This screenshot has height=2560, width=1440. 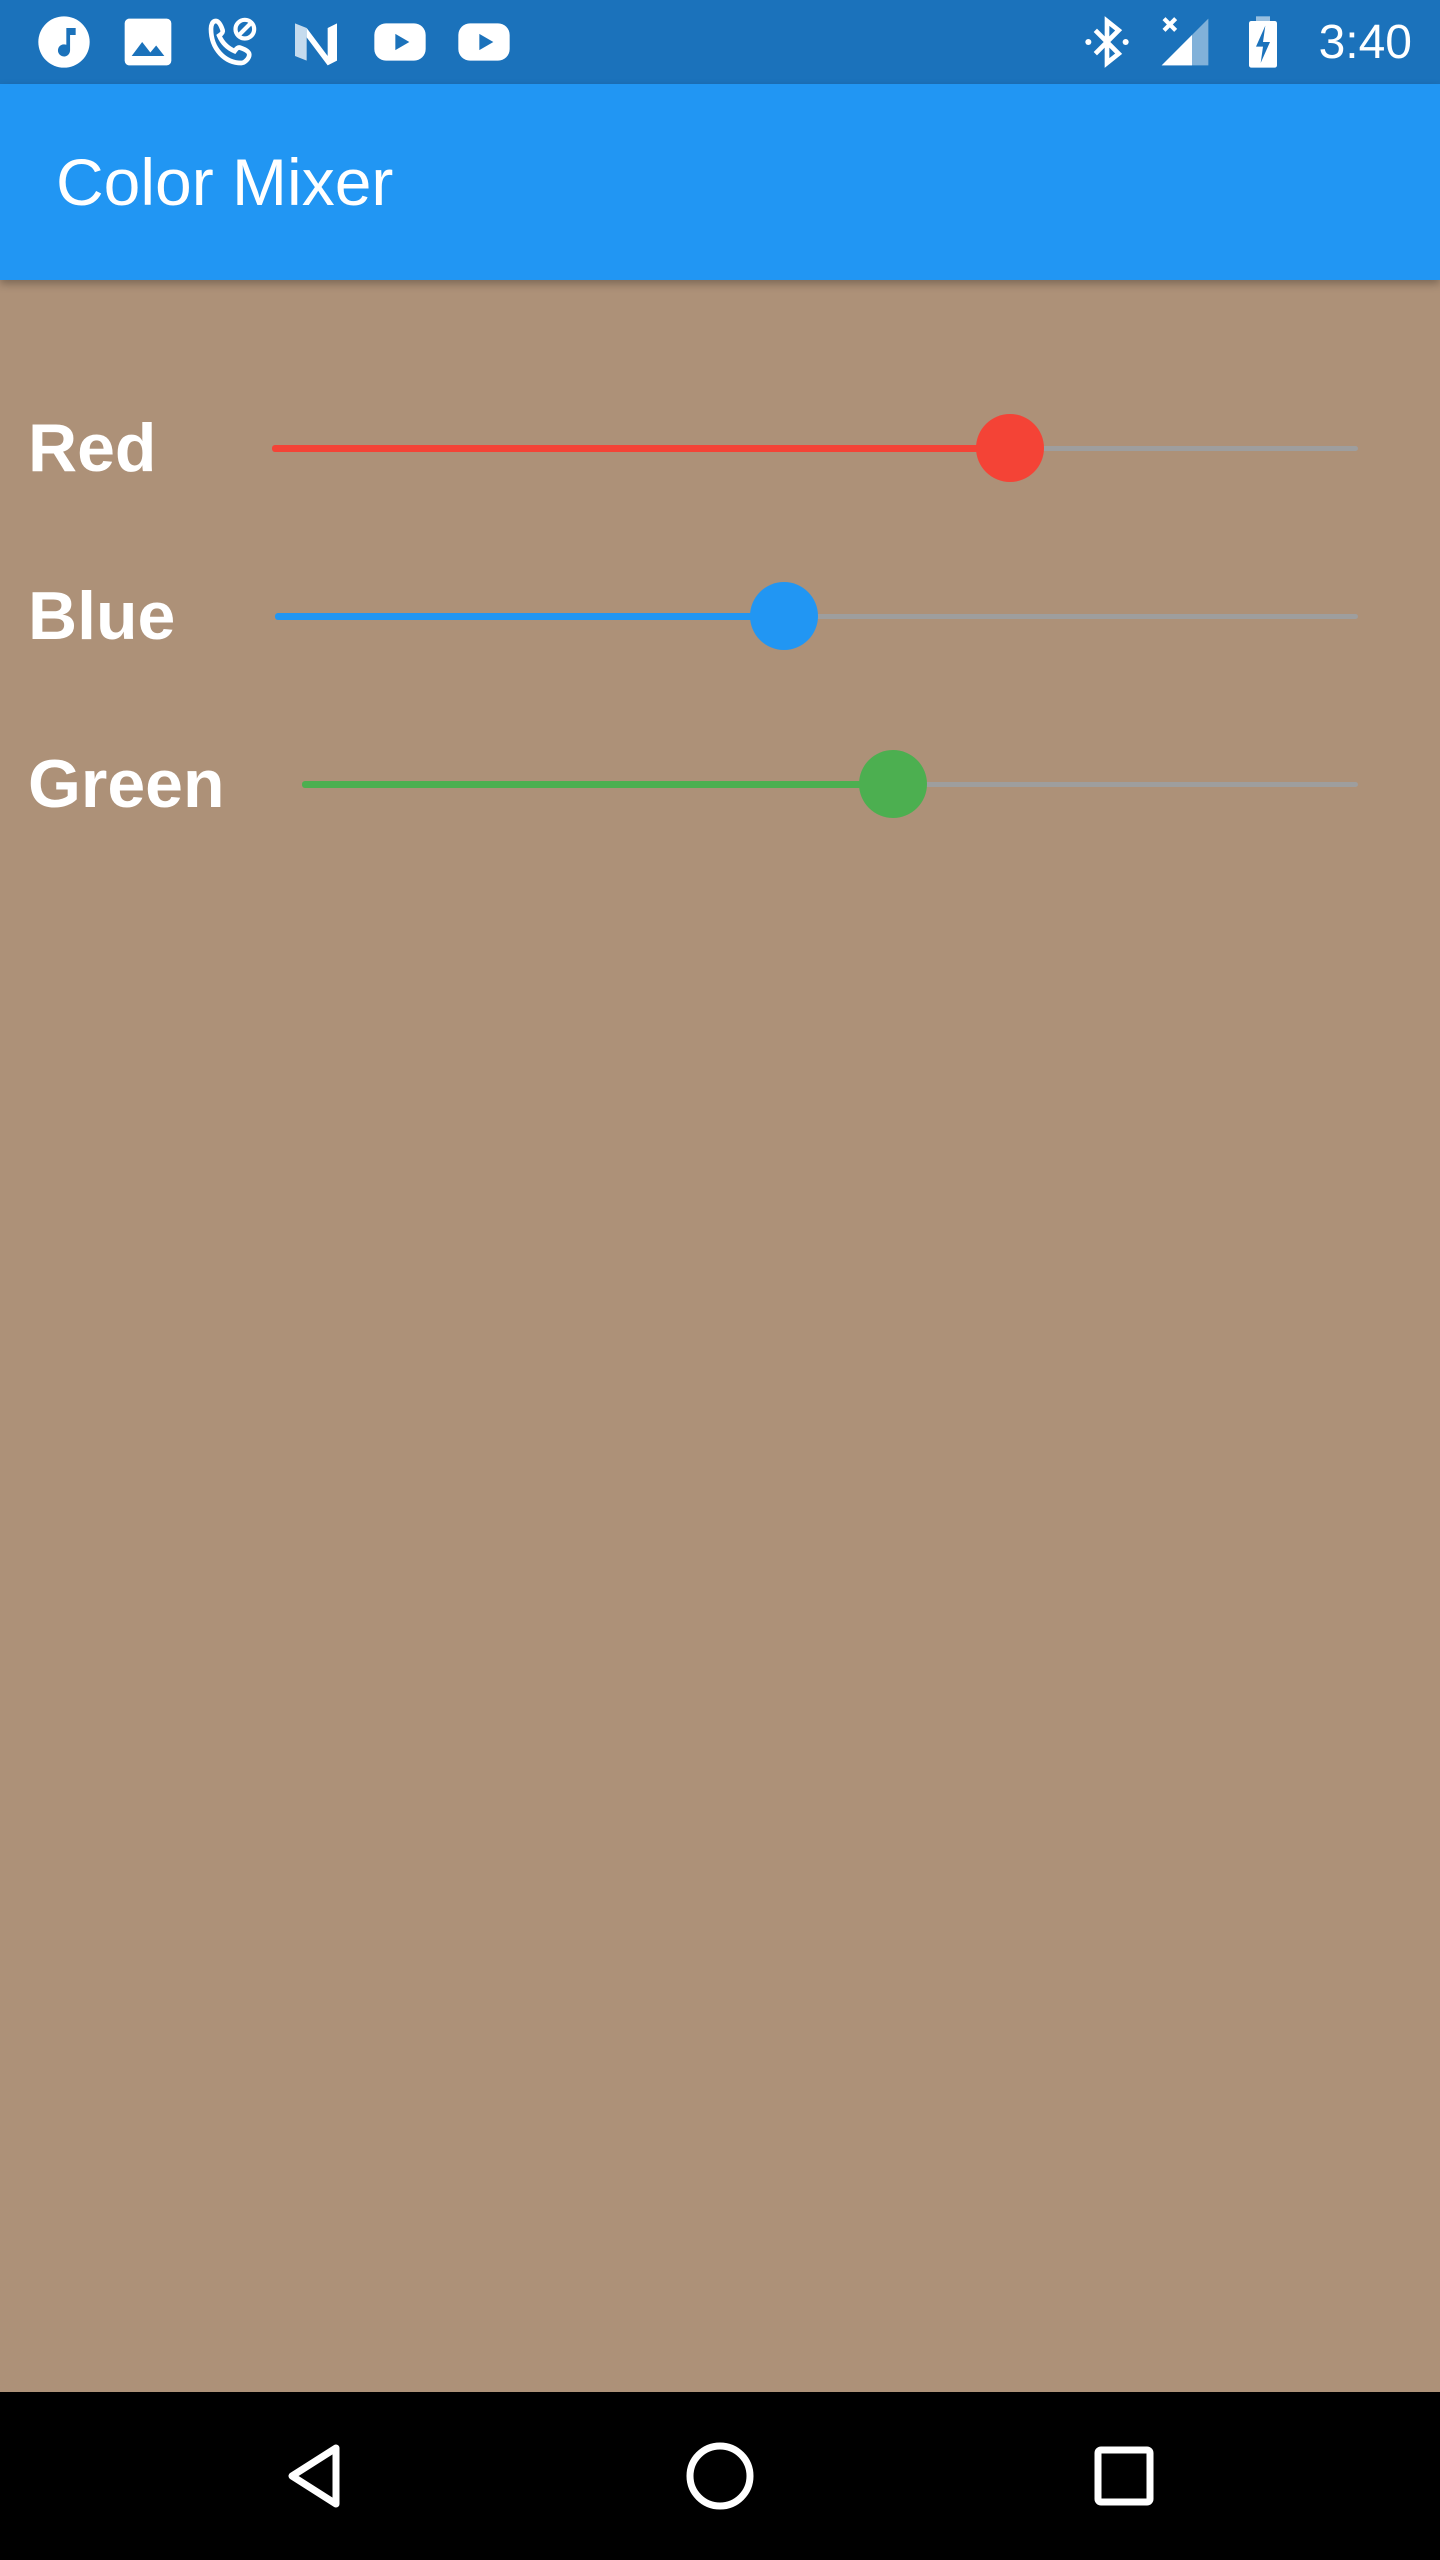 I want to click on red-slider, so click(x=815, y=448).